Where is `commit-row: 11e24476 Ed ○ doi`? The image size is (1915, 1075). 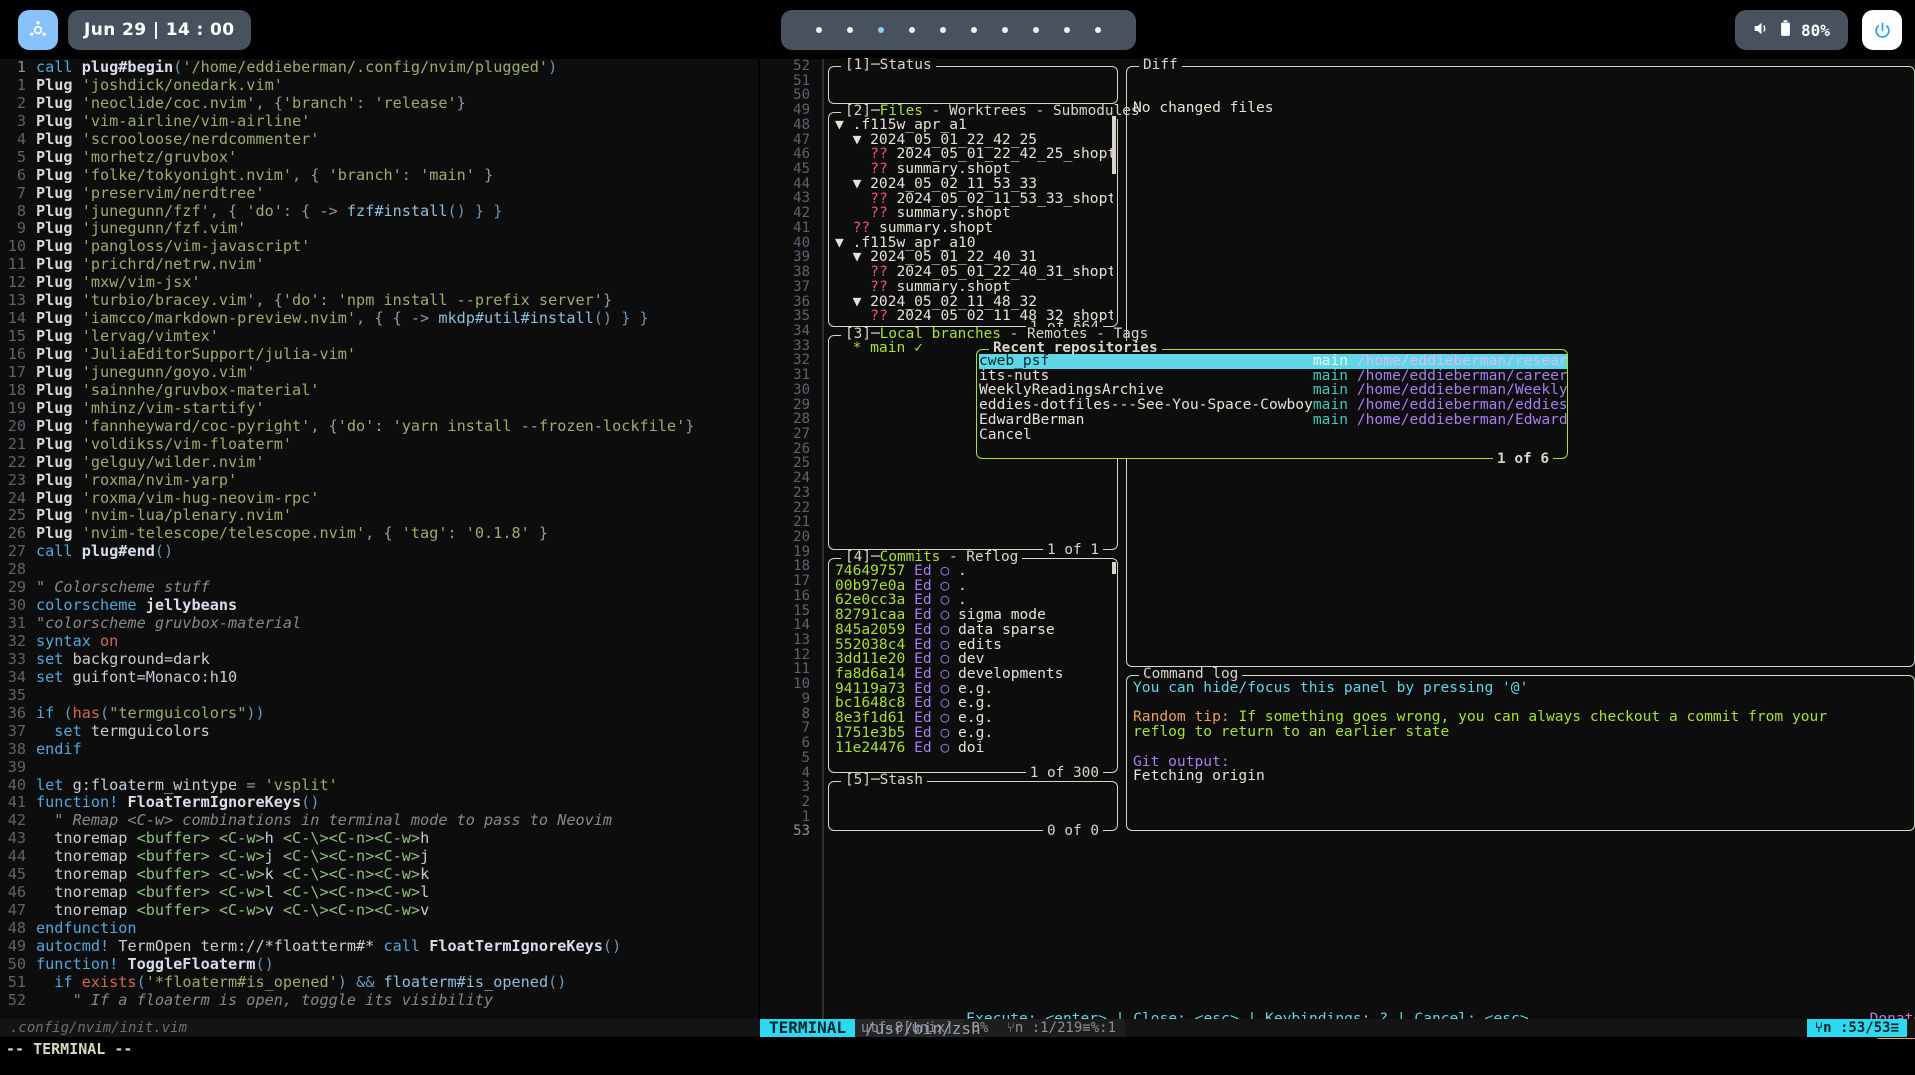 commit-row: 11e24476 Ed ○ doi is located at coordinates (974, 748).